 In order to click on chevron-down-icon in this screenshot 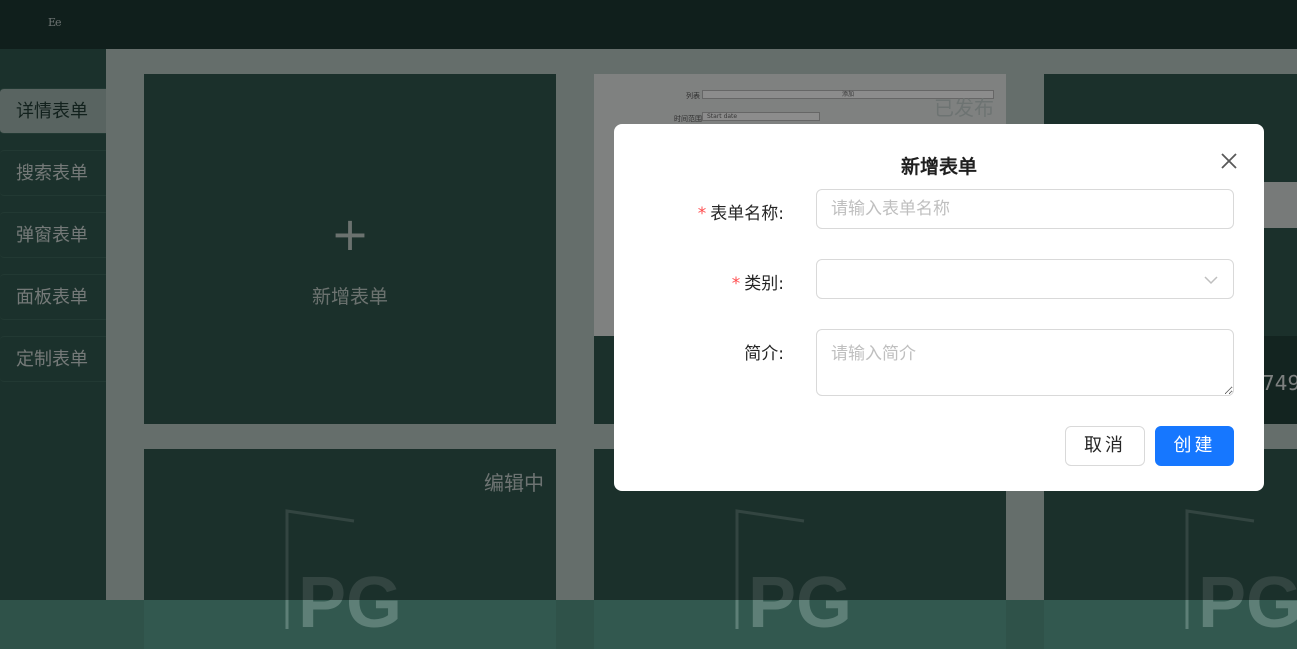, I will do `click(1211, 280)`.